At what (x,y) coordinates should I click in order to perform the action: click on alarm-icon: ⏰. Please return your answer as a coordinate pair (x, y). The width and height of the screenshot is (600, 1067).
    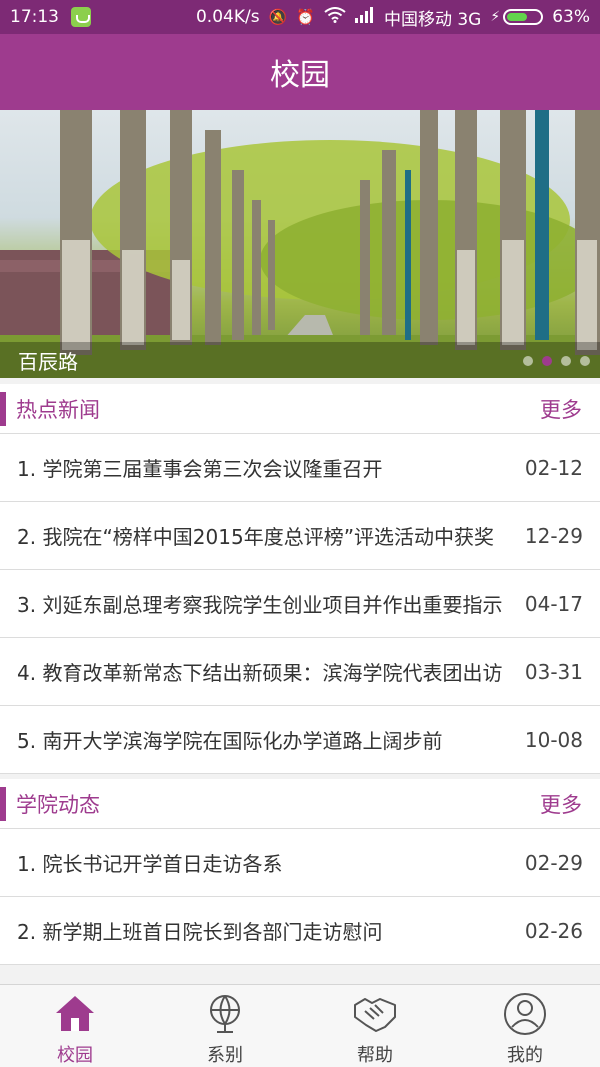
    Looking at the image, I should click on (305, 17).